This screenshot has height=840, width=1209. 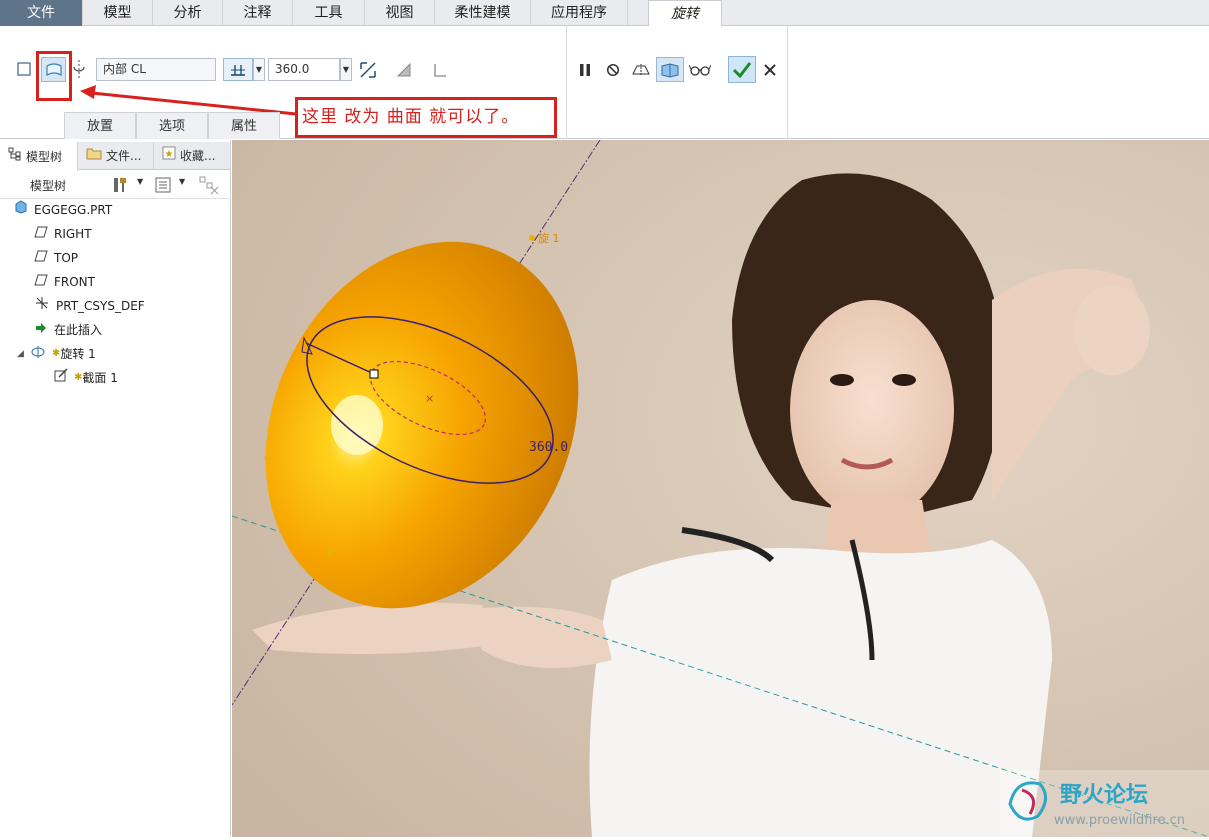 What do you see at coordinates (368, 70) in the screenshot?
I see `flip-direction-icon` at bounding box center [368, 70].